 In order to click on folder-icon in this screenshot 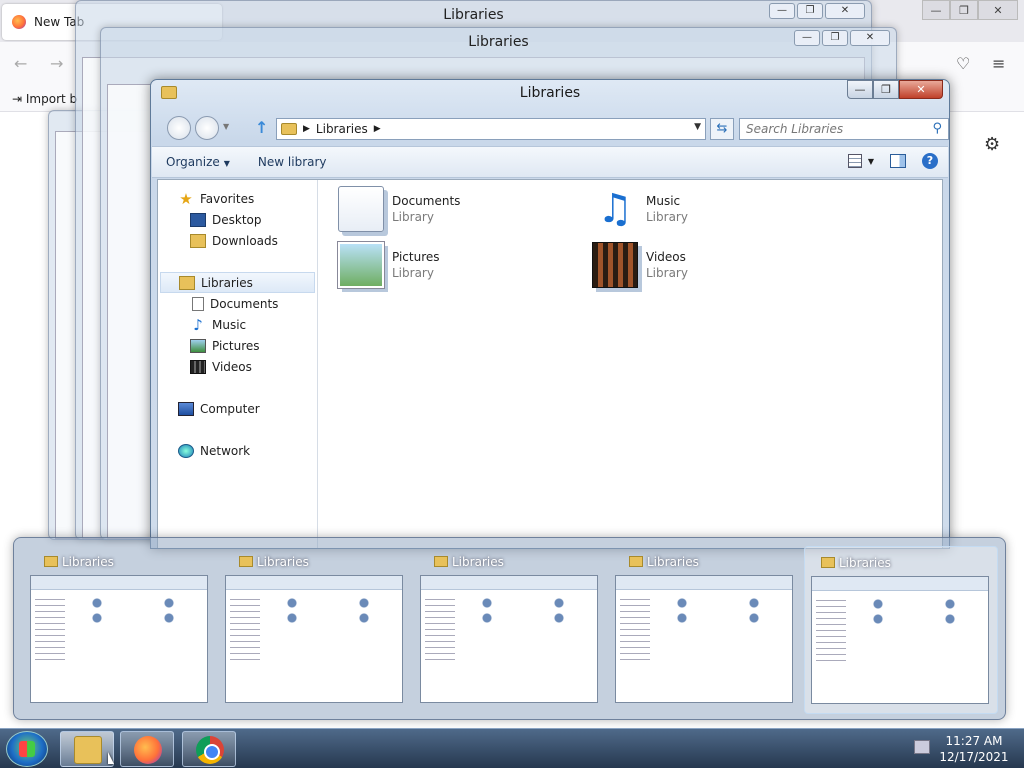, I will do `click(88, 750)`.